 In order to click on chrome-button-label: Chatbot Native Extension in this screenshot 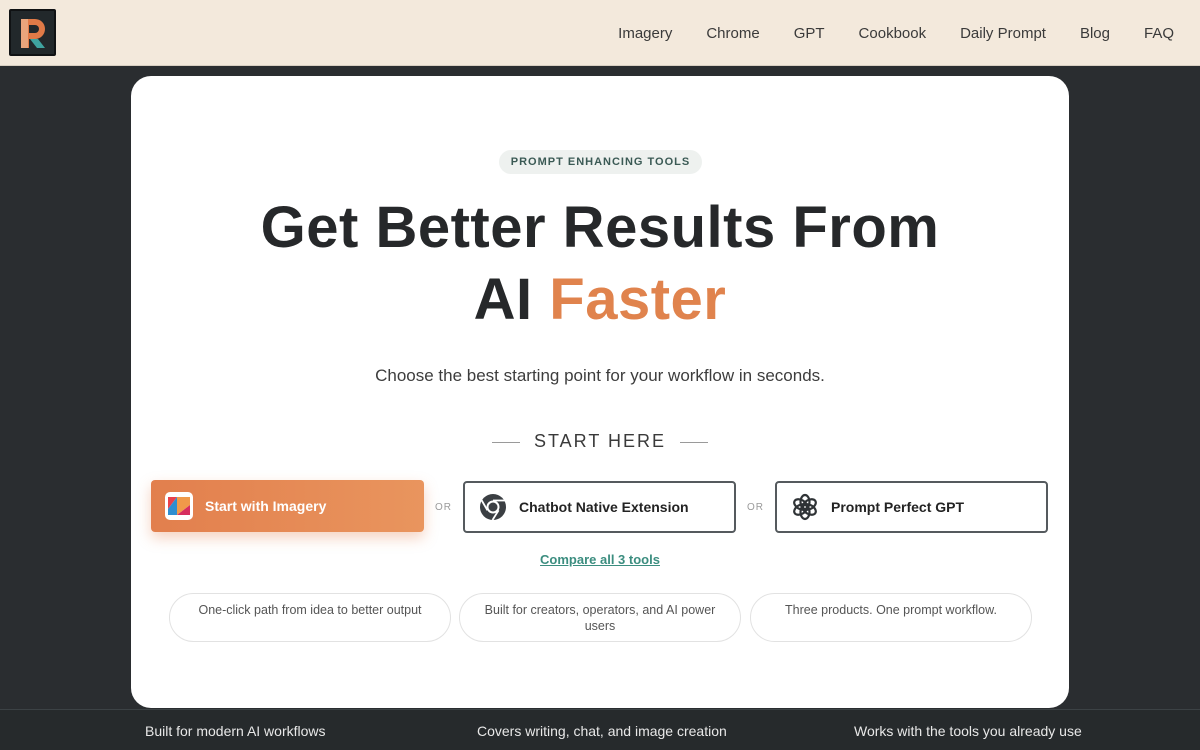, I will do `click(604, 507)`.